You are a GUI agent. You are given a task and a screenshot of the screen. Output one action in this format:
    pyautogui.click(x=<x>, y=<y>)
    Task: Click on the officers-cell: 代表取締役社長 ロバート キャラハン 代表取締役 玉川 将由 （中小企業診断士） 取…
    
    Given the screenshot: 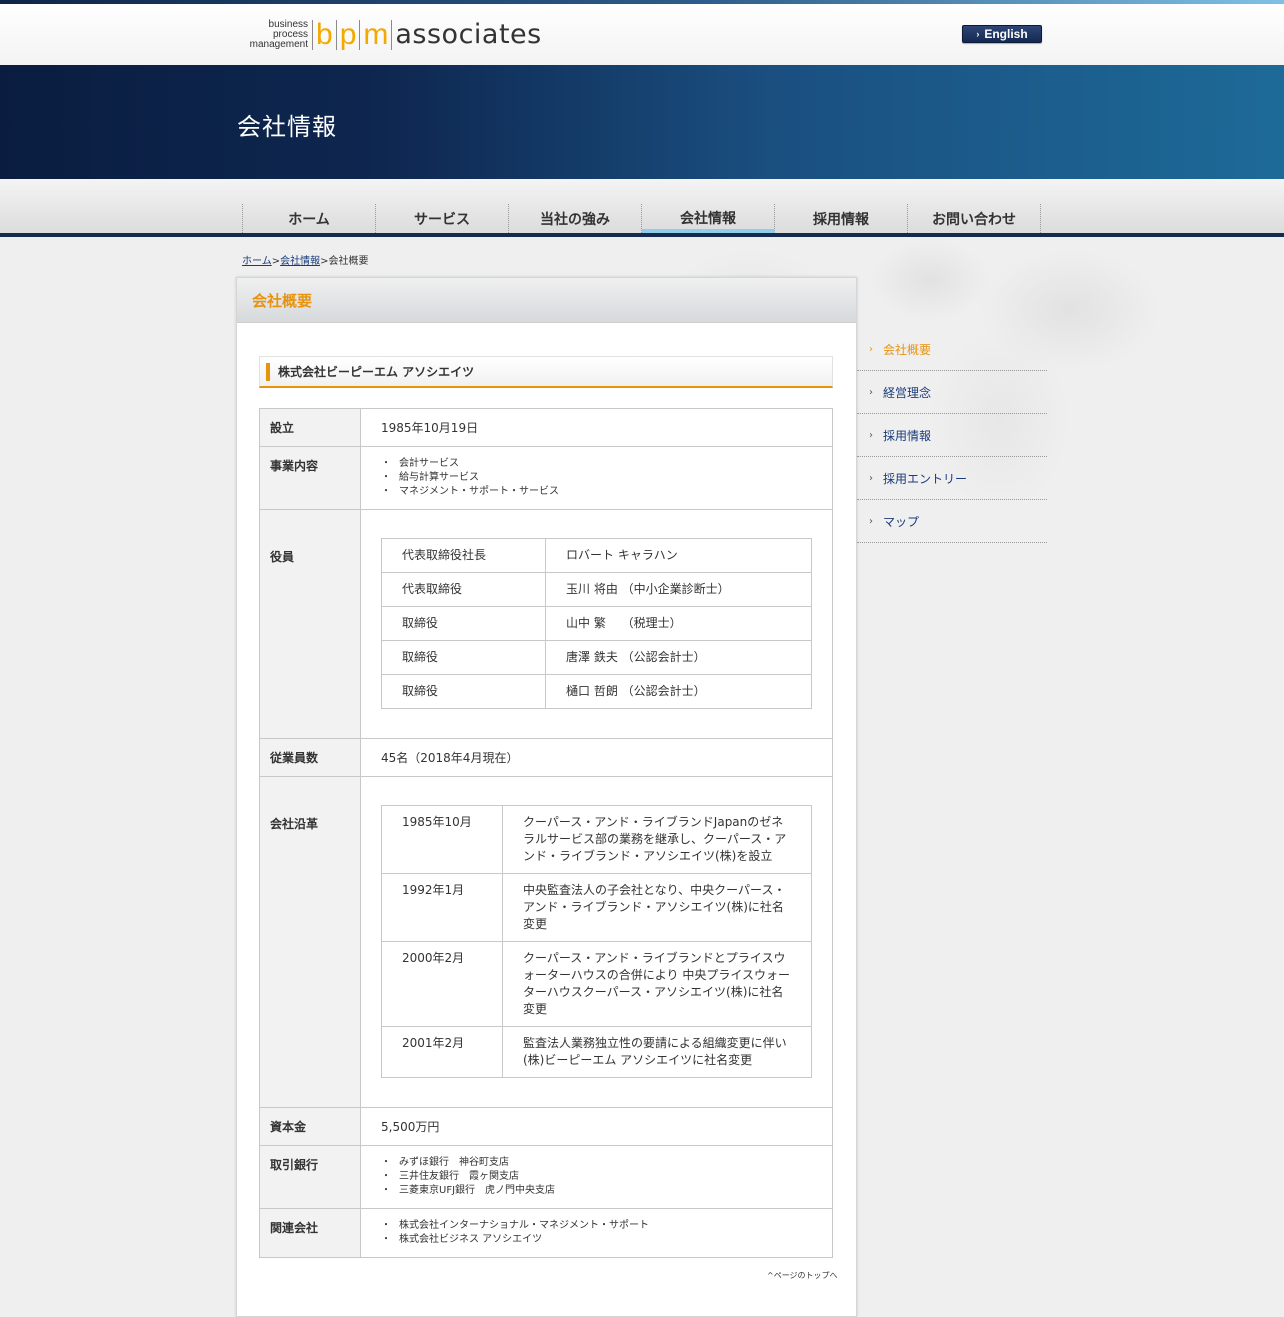 What is the action you would take?
    pyautogui.click(x=596, y=624)
    